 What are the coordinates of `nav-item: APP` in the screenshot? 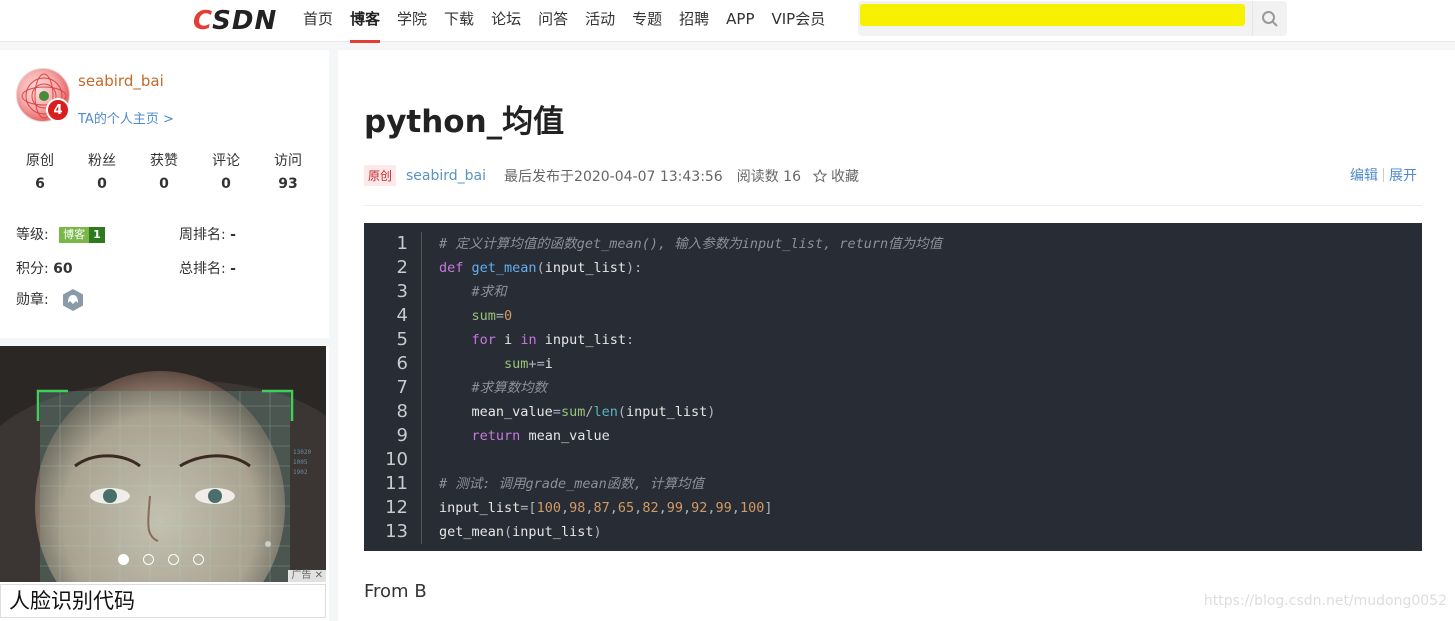 It's located at (740, 21).